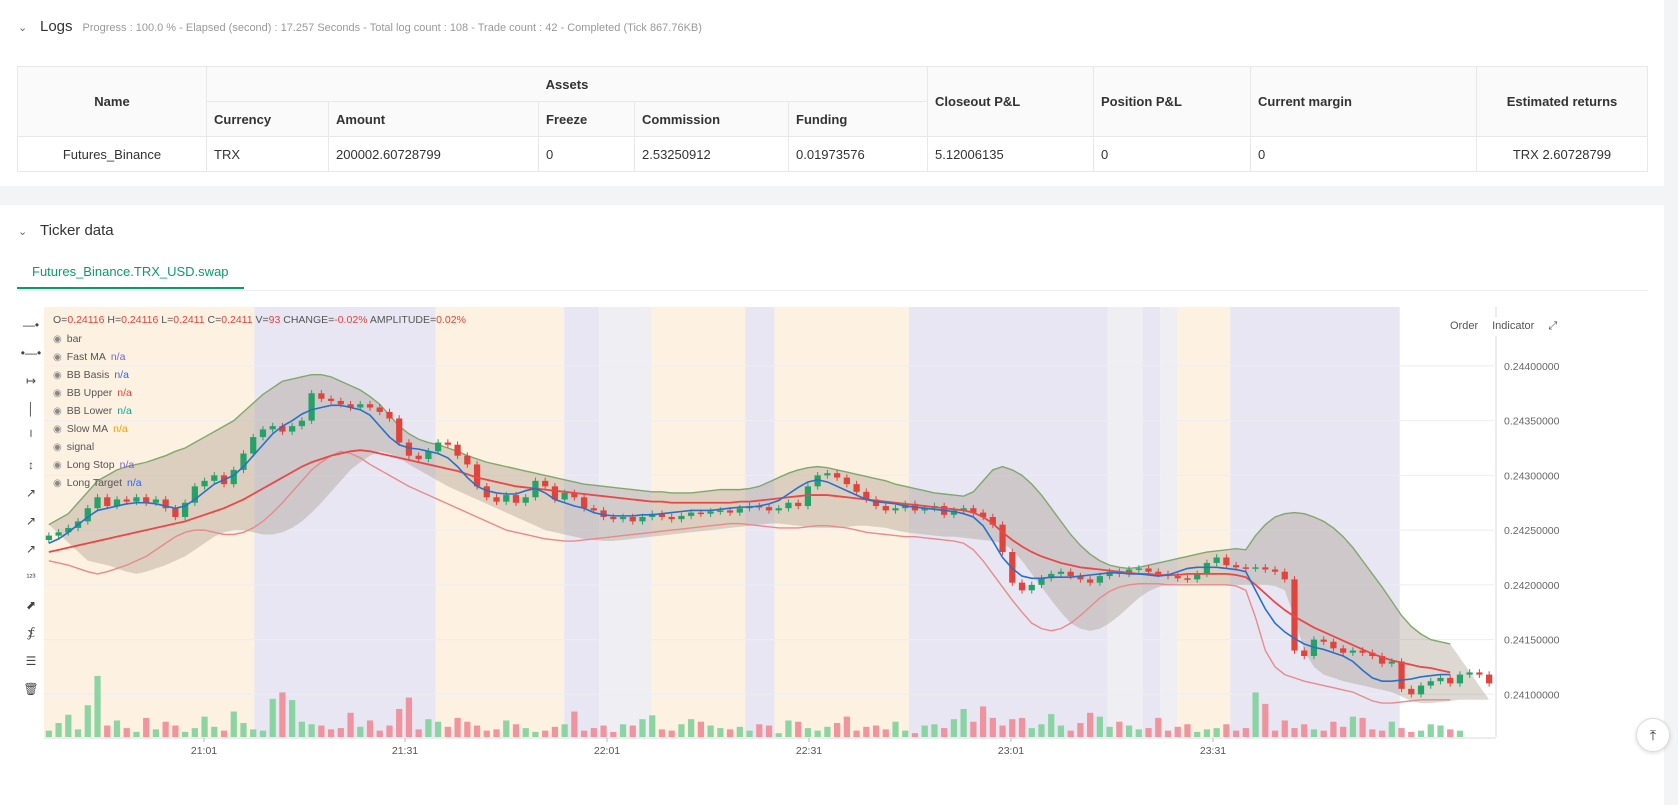 The image size is (1678, 805). I want to click on extended-line-icon: ↗, so click(31, 549).